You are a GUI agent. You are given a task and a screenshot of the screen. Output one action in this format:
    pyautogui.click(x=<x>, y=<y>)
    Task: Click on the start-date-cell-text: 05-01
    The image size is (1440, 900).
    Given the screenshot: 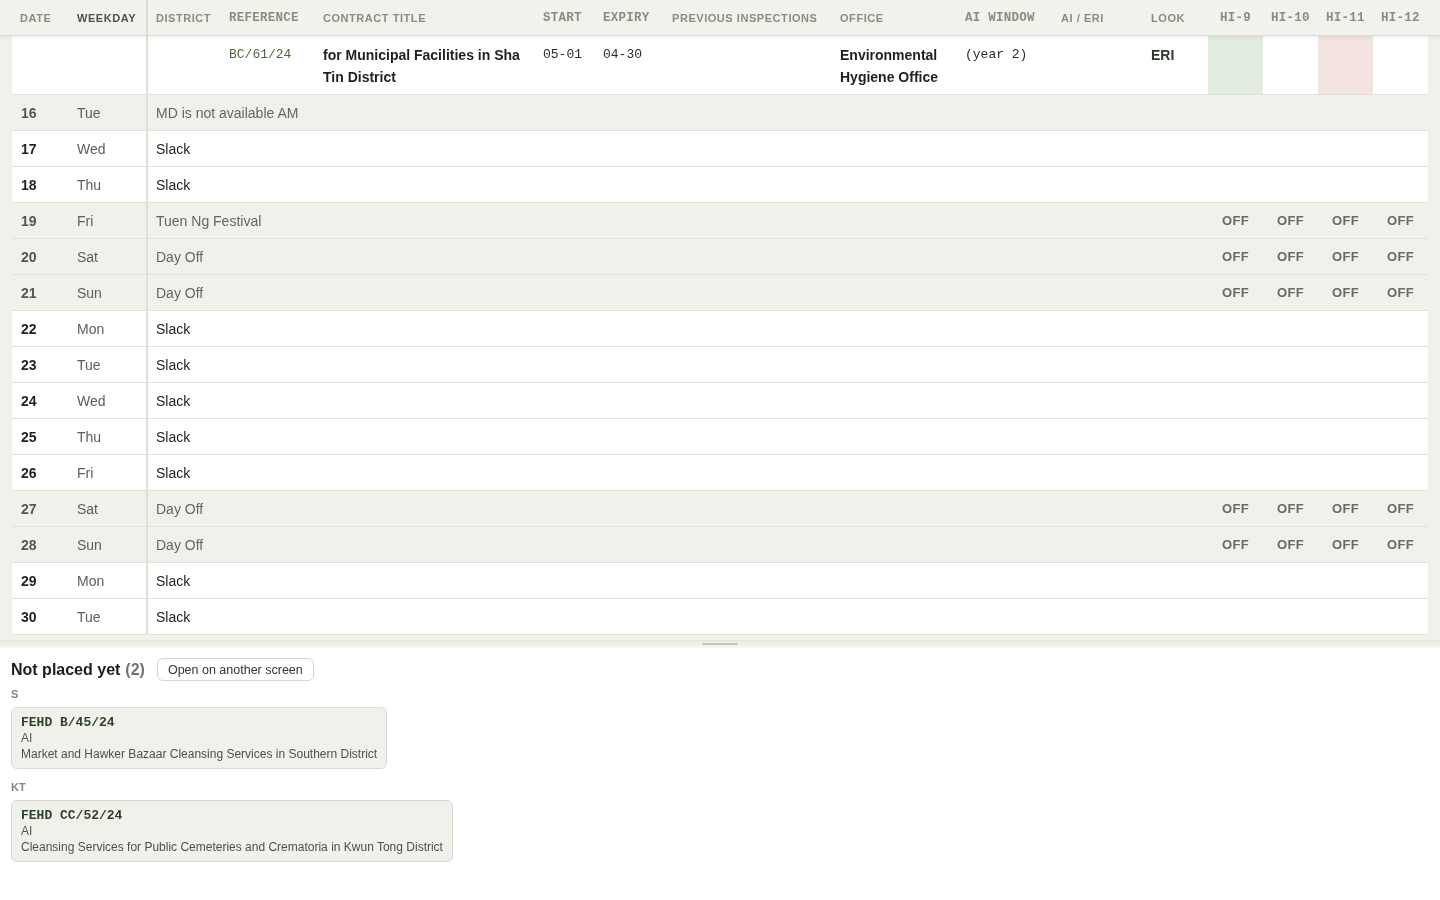 What is the action you would take?
    pyautogui.click(x=562, y=55)
    